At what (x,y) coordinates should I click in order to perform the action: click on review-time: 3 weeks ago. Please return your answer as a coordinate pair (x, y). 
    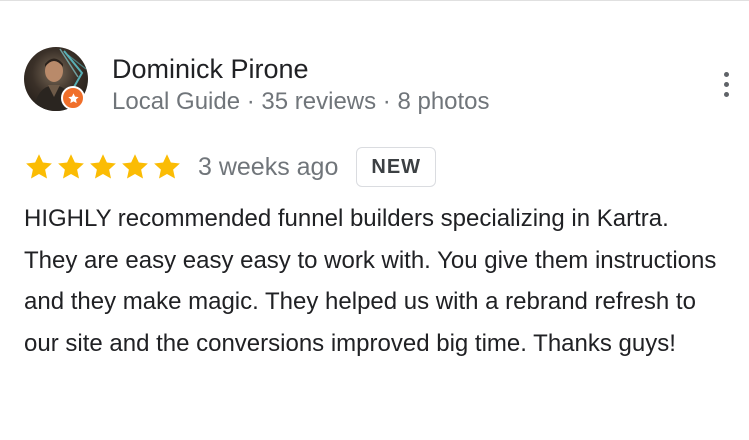
    Looking at the image, I should click on (268, 166).